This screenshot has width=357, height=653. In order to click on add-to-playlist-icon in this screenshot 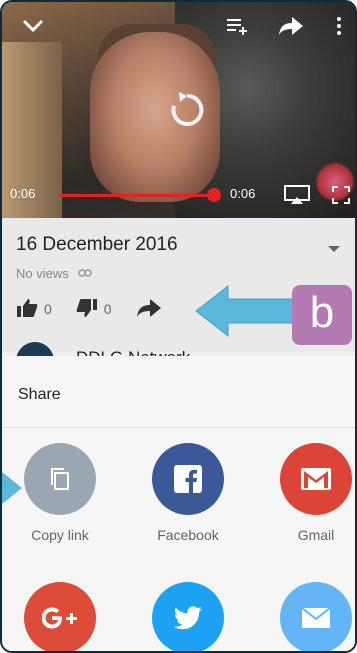, I will do `click(238, 28)`.